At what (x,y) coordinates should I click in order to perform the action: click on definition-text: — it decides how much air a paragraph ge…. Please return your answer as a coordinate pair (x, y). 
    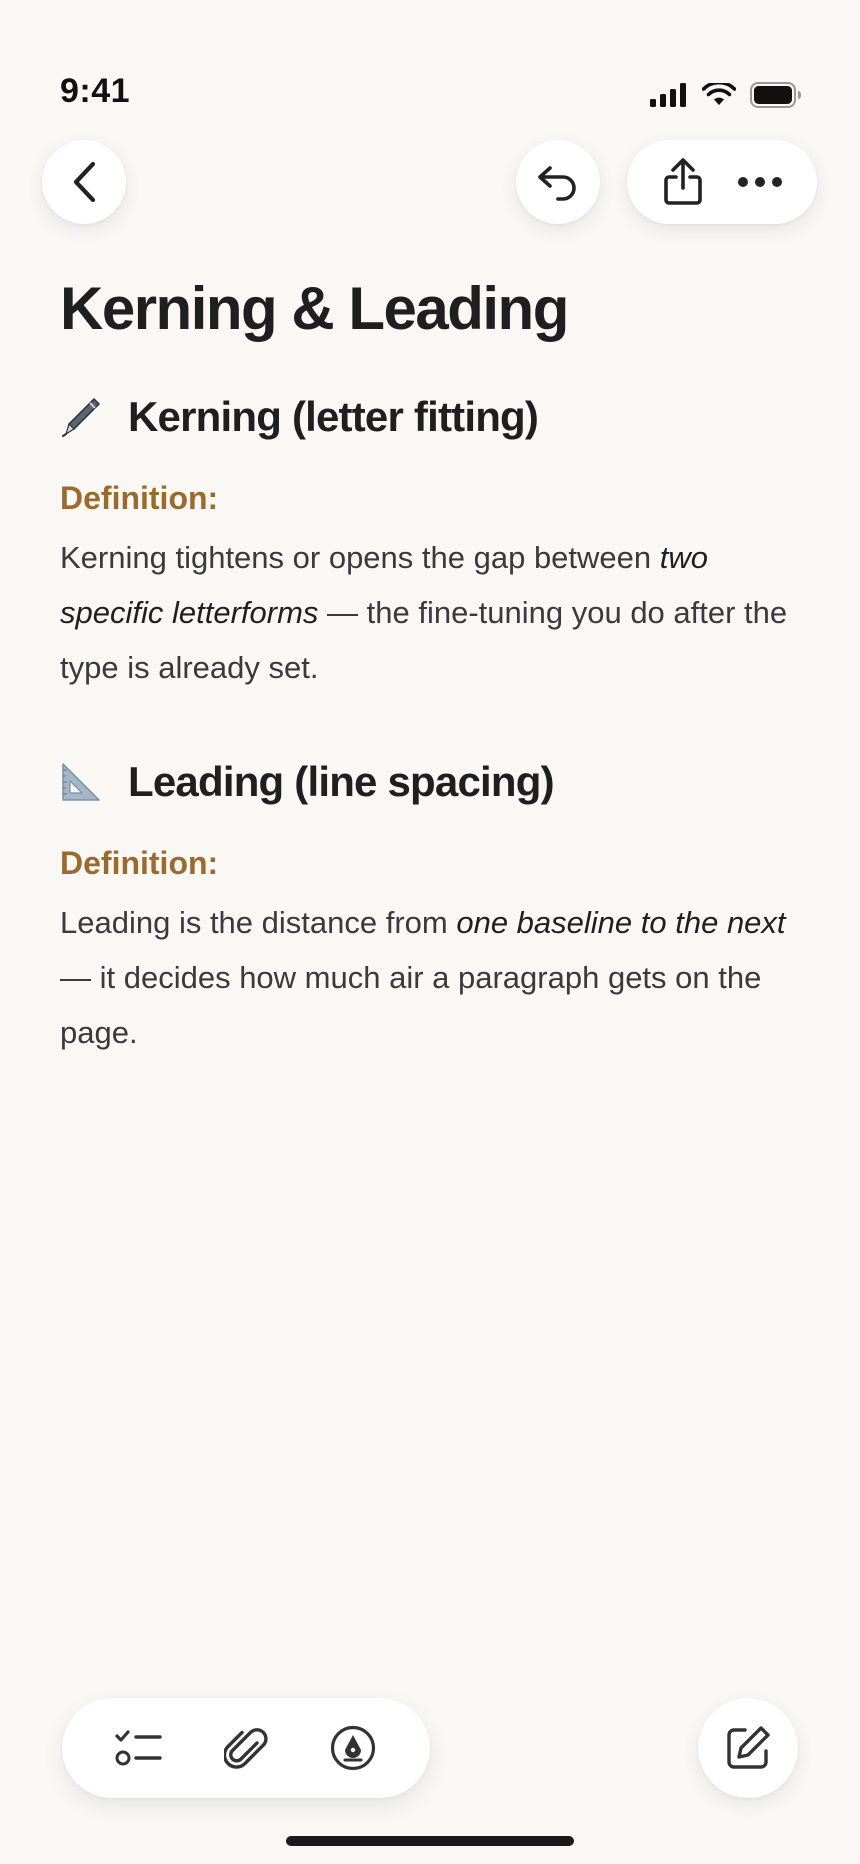
    Looking at the image, I should click on (411, 1005).